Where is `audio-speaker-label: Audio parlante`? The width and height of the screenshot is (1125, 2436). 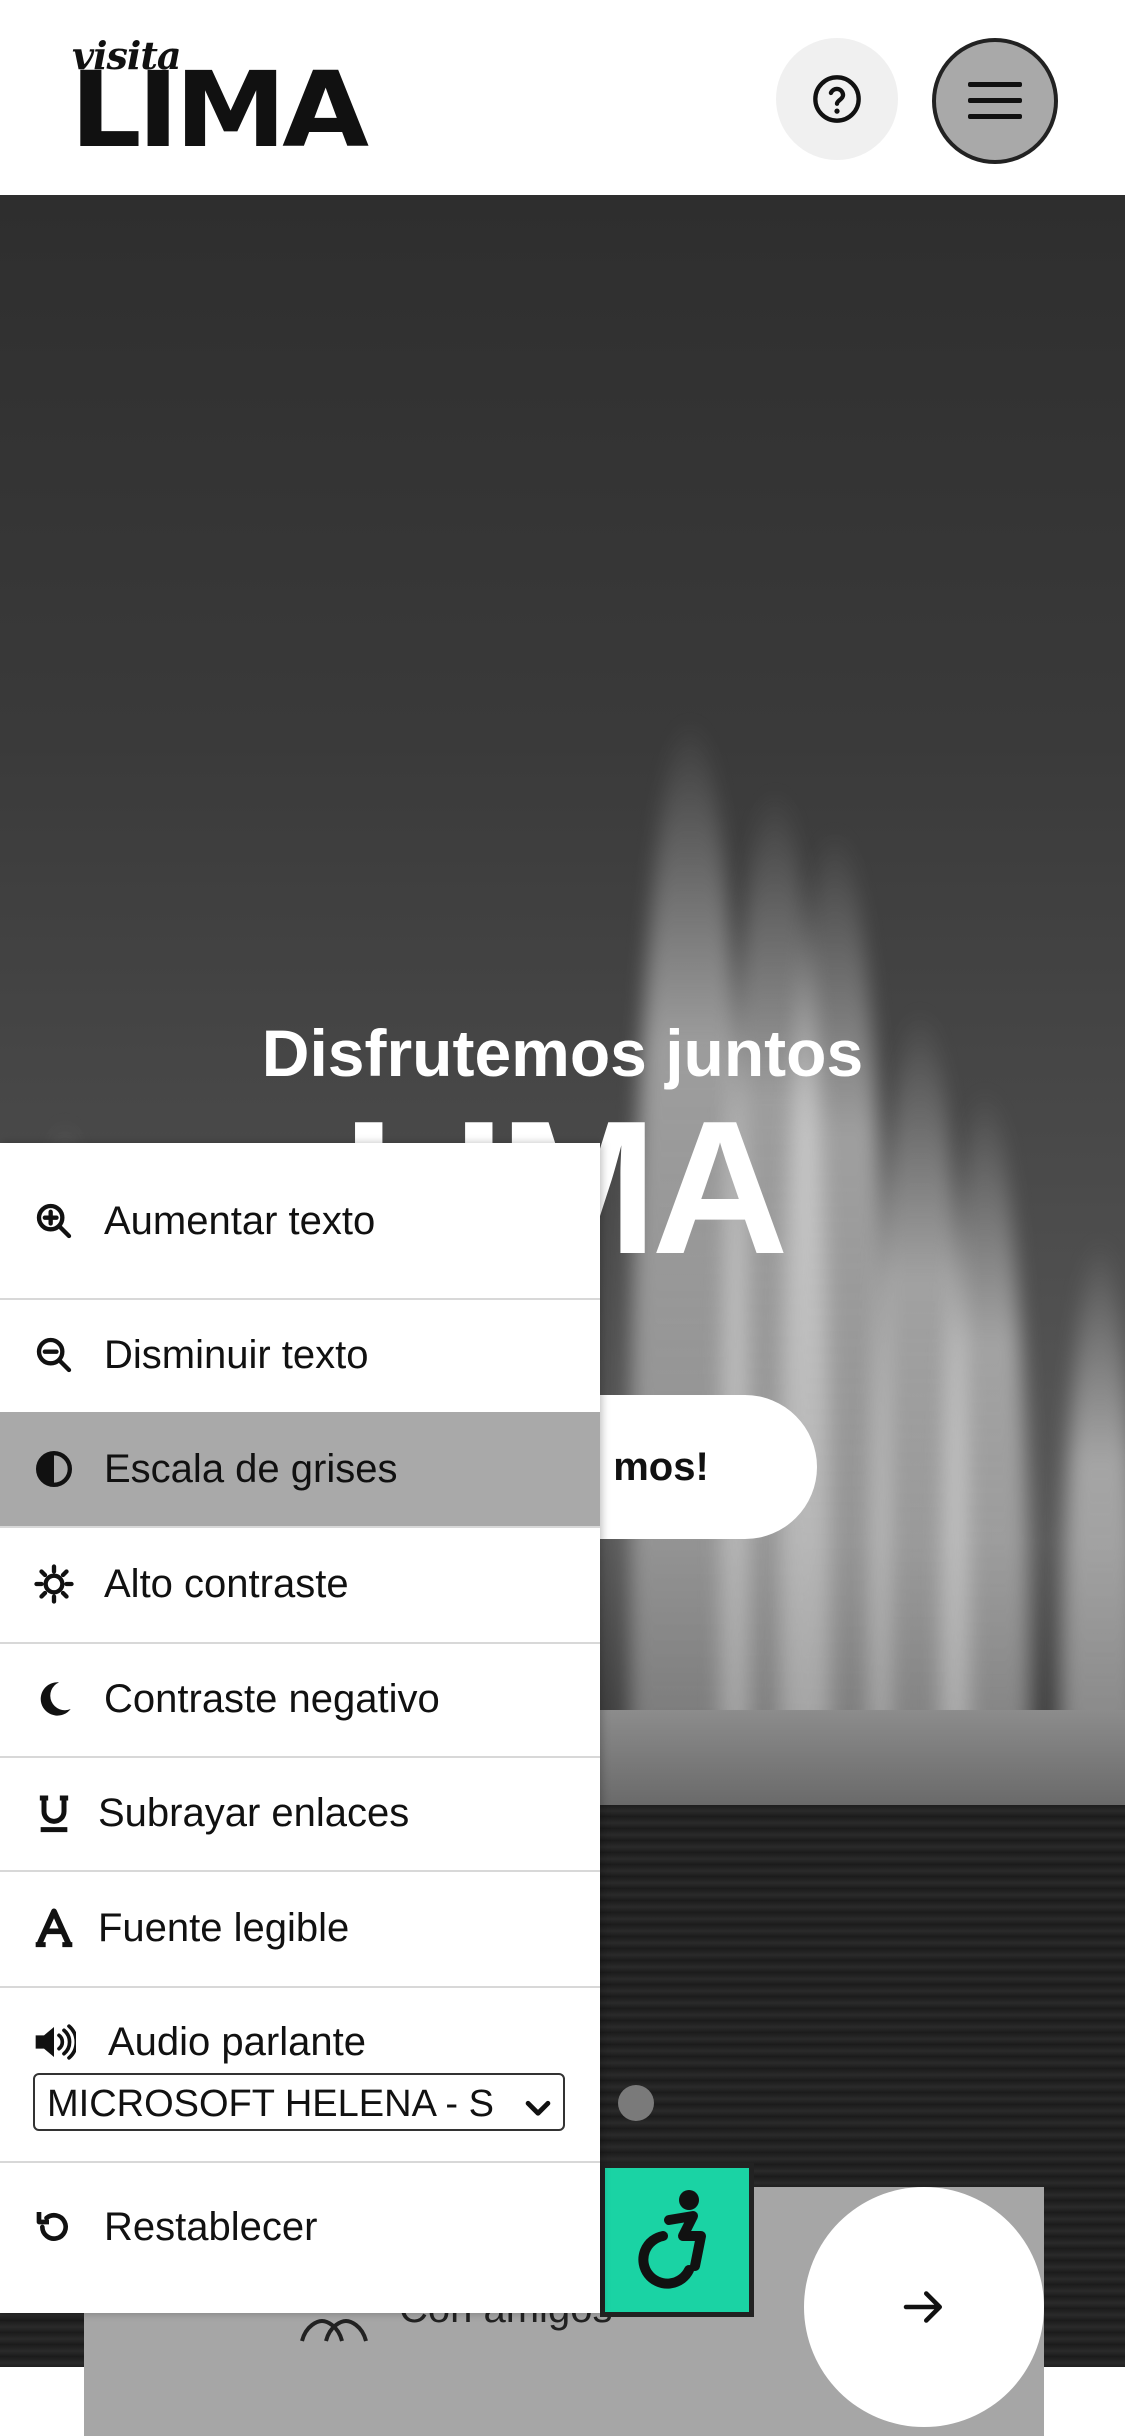 audio-speaker-label: Audio parlante is located at coordinates (237, 2042).